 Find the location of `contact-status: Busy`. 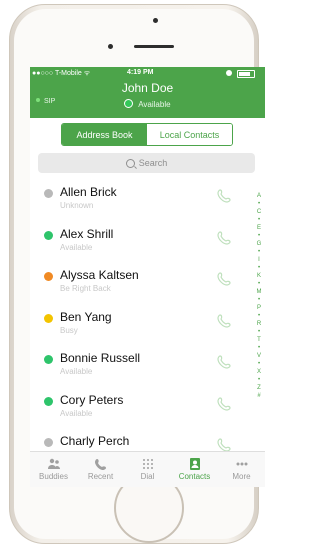

contact-status: Busy is located at coordinates (69, 330).